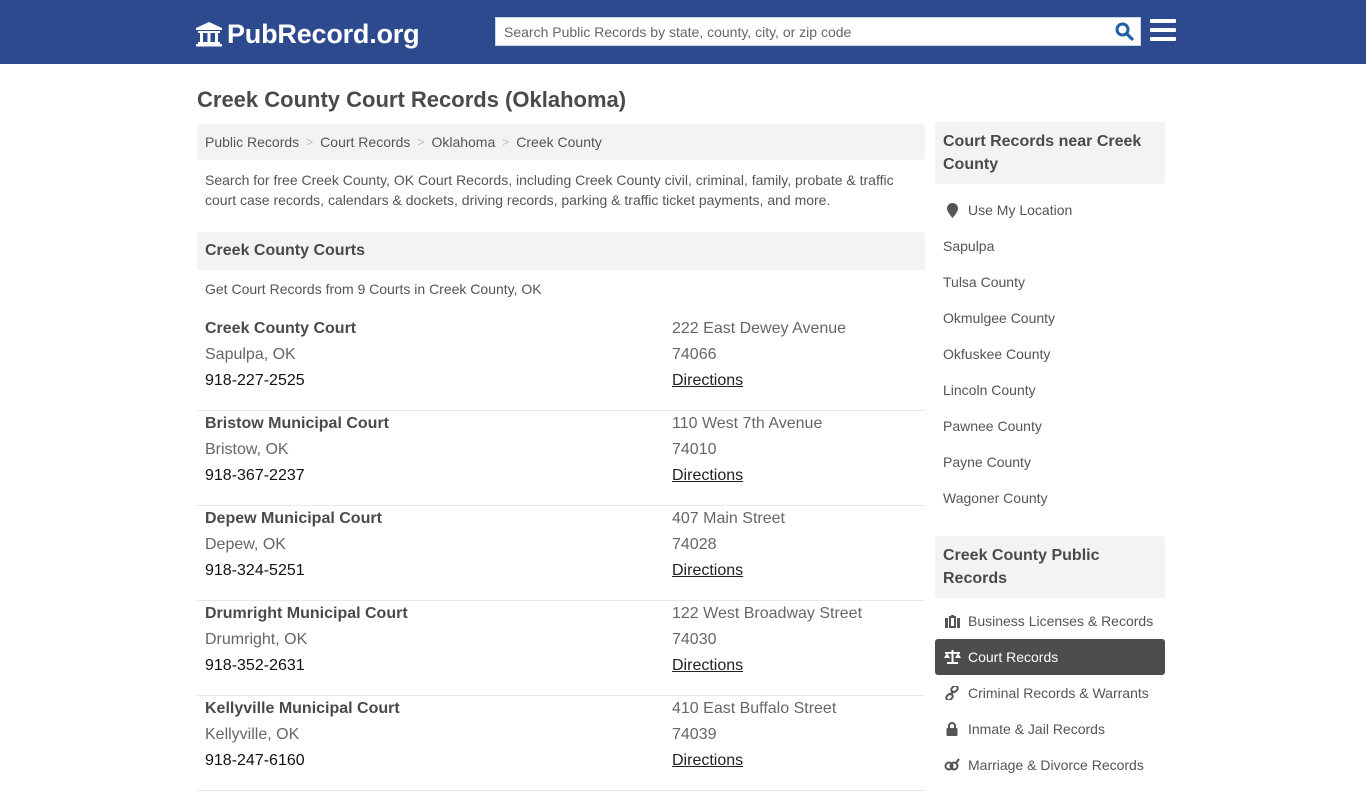  I want to click on breadcrumb-public-records: Public Records, so click(252, 142).